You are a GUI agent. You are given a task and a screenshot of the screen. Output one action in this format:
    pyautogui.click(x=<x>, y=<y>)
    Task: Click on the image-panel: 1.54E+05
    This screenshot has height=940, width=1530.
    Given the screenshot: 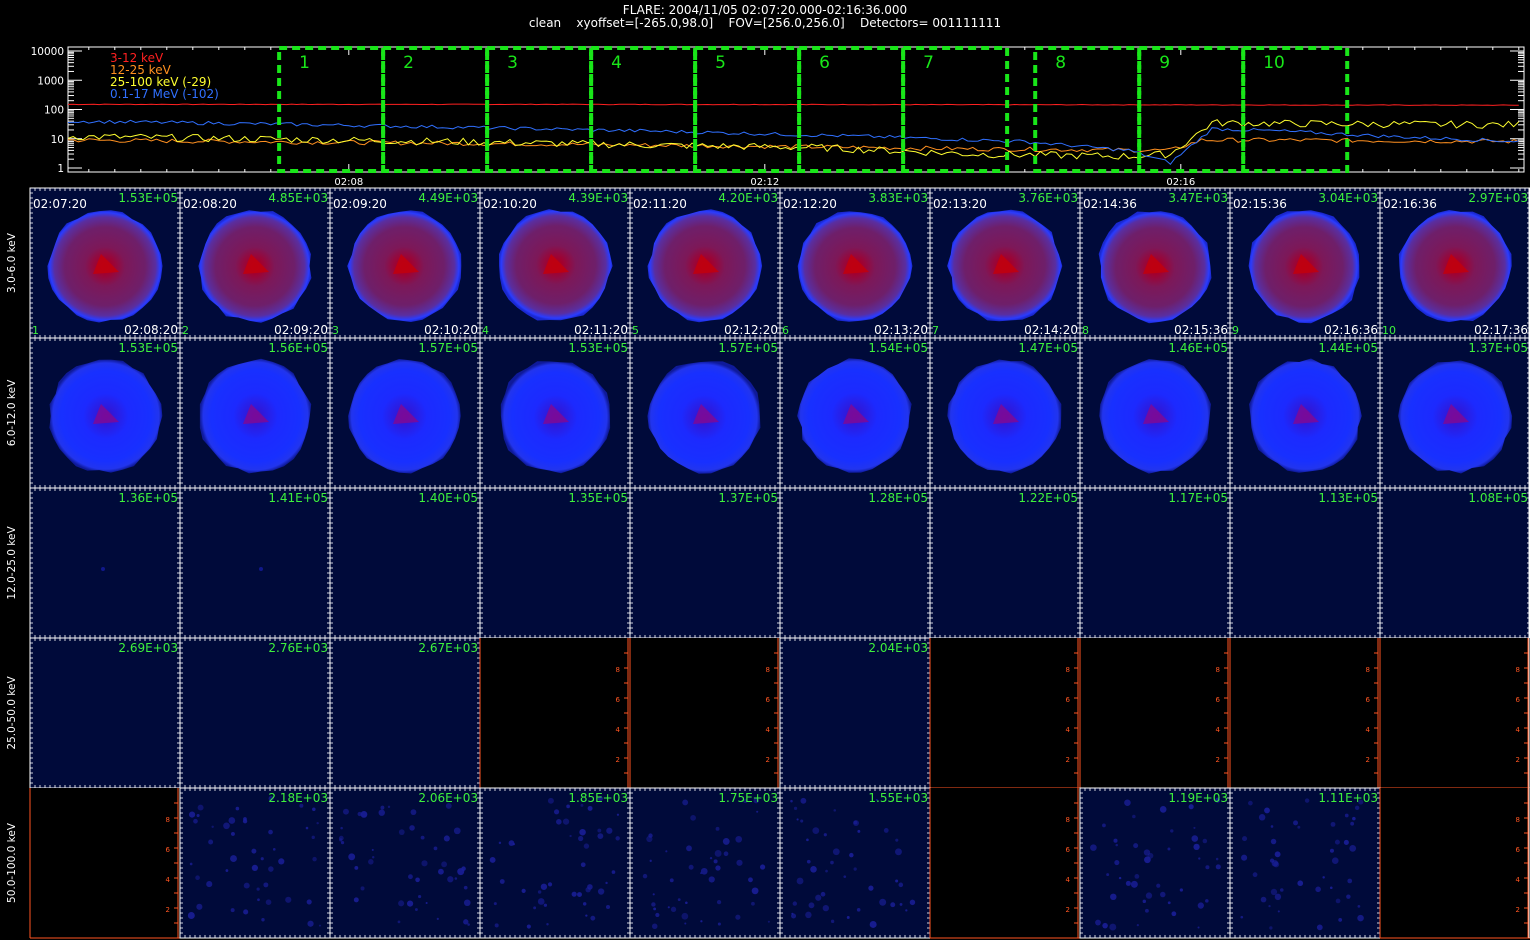 What is the action you would take?
    pyautogui.click(x=855, y=413)
    